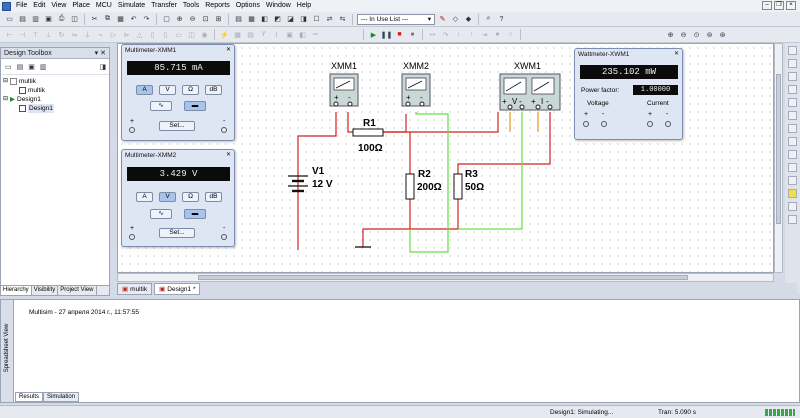  I want to click on hierarchy-icon: ◨, so click(103, 66).